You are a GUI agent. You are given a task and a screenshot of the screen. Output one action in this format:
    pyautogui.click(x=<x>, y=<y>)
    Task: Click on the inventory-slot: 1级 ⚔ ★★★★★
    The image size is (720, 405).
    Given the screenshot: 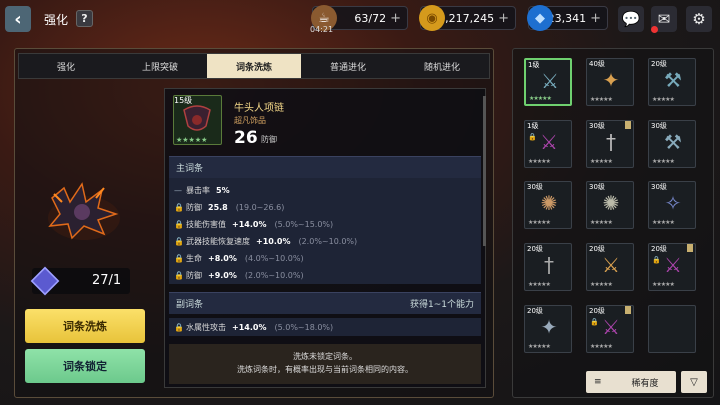 What is the action you would take?
    pyautogui.click(x=548, y=82)
    